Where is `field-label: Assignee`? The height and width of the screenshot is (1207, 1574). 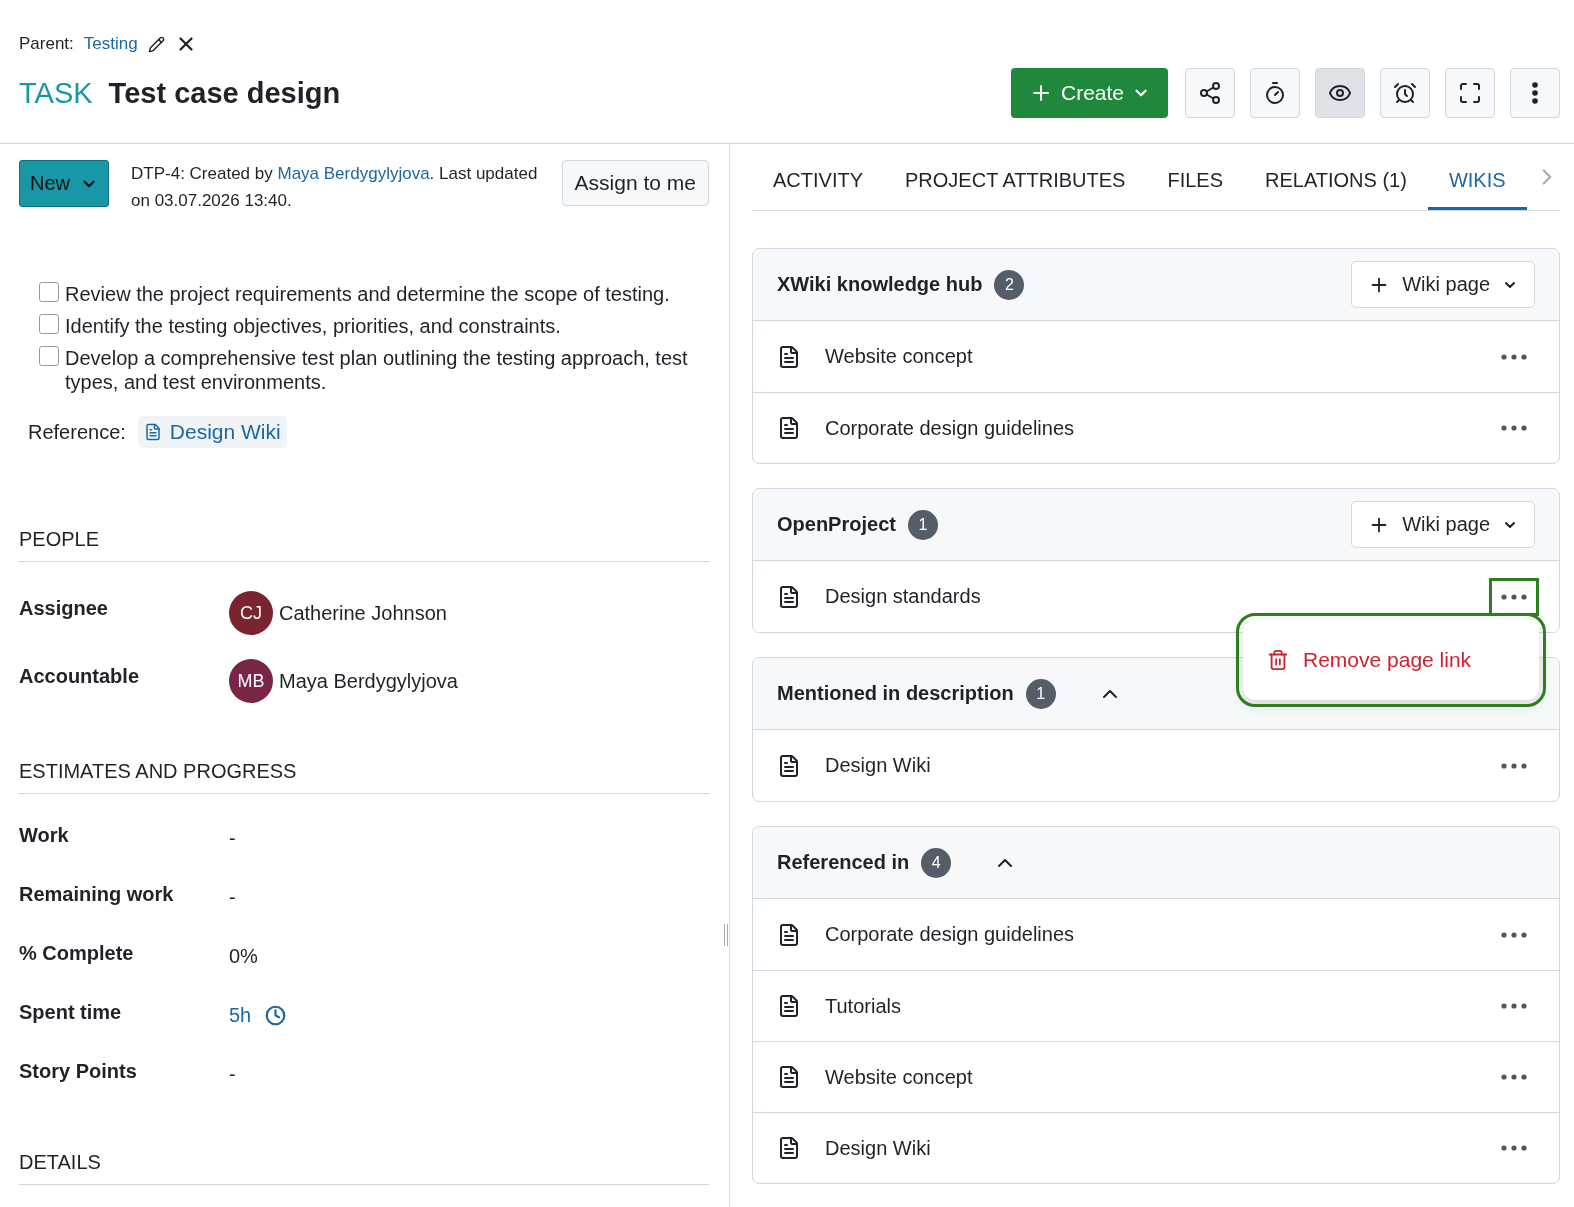
field-label: Assignee is located at coordinates (64, 608).